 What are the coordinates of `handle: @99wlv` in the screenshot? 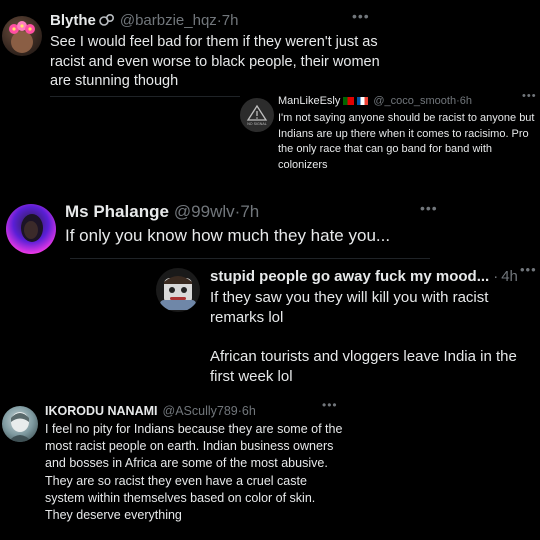 It's located at (204, 212).